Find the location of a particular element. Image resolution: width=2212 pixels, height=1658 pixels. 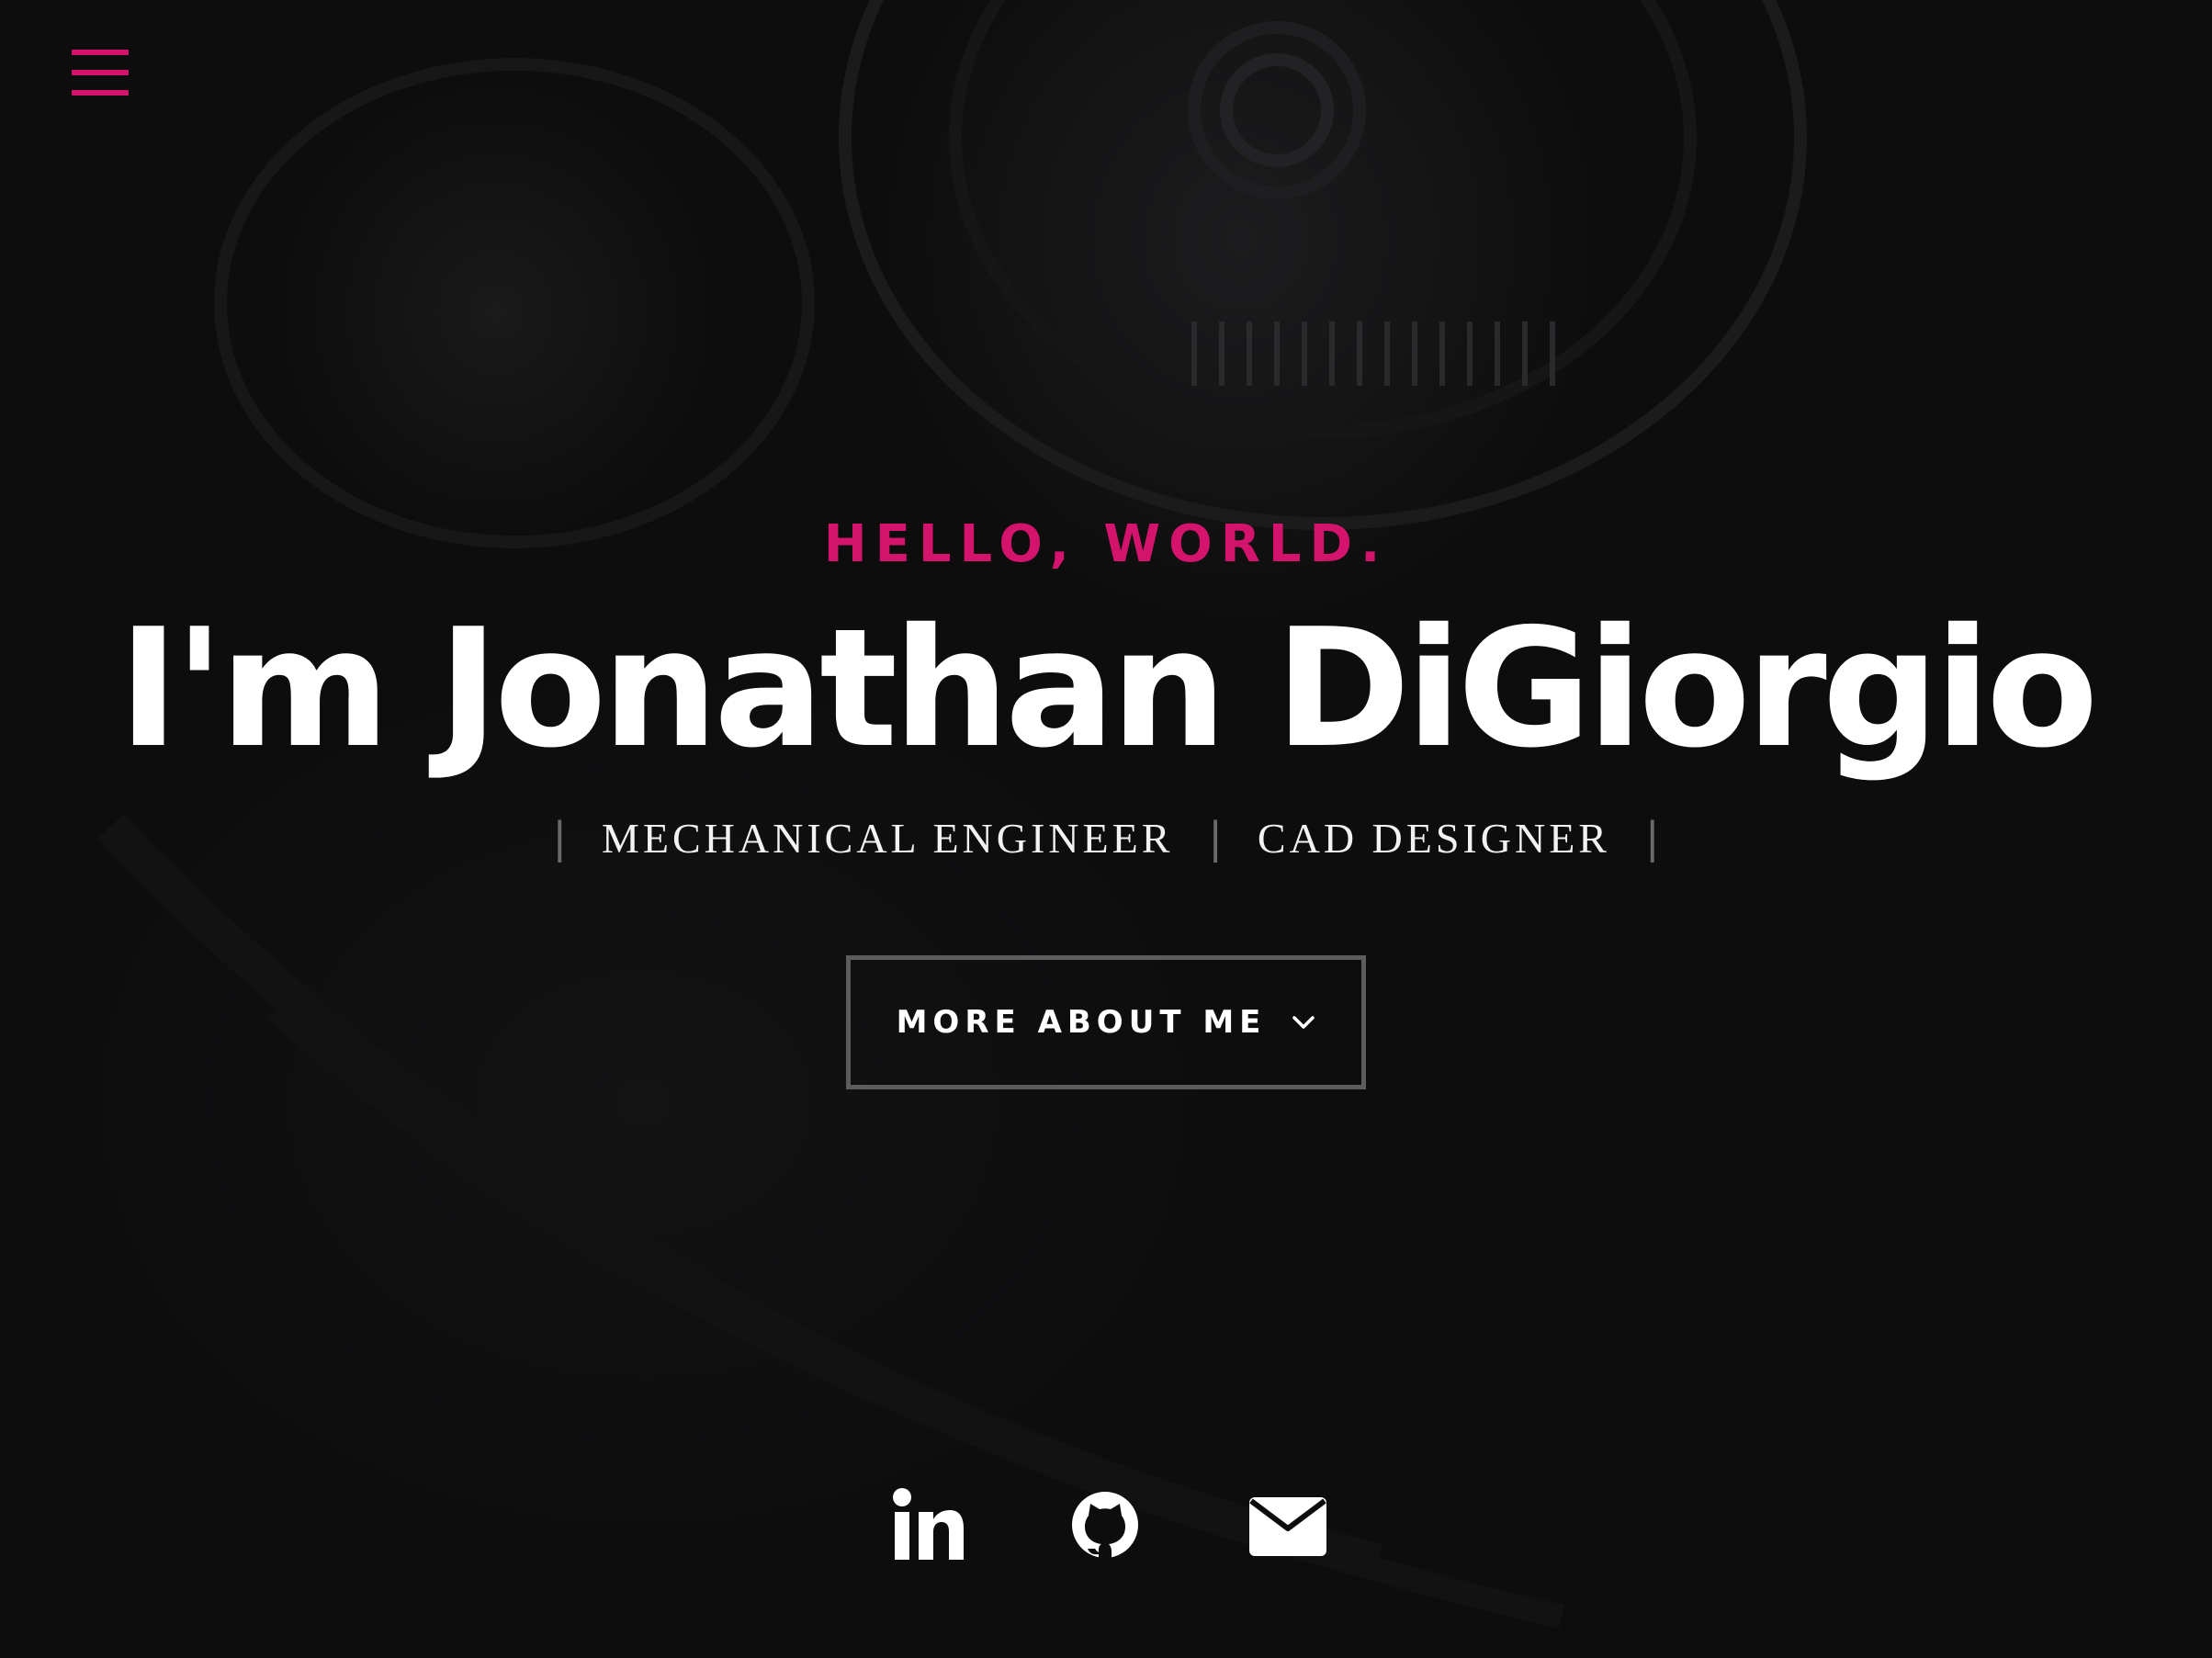

github-icon is located at coordinates (1105, 1526).